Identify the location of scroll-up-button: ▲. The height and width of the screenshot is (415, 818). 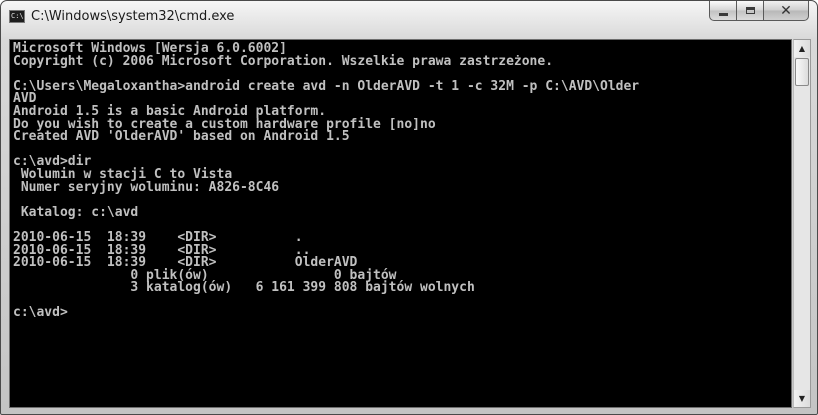
(802, 48).